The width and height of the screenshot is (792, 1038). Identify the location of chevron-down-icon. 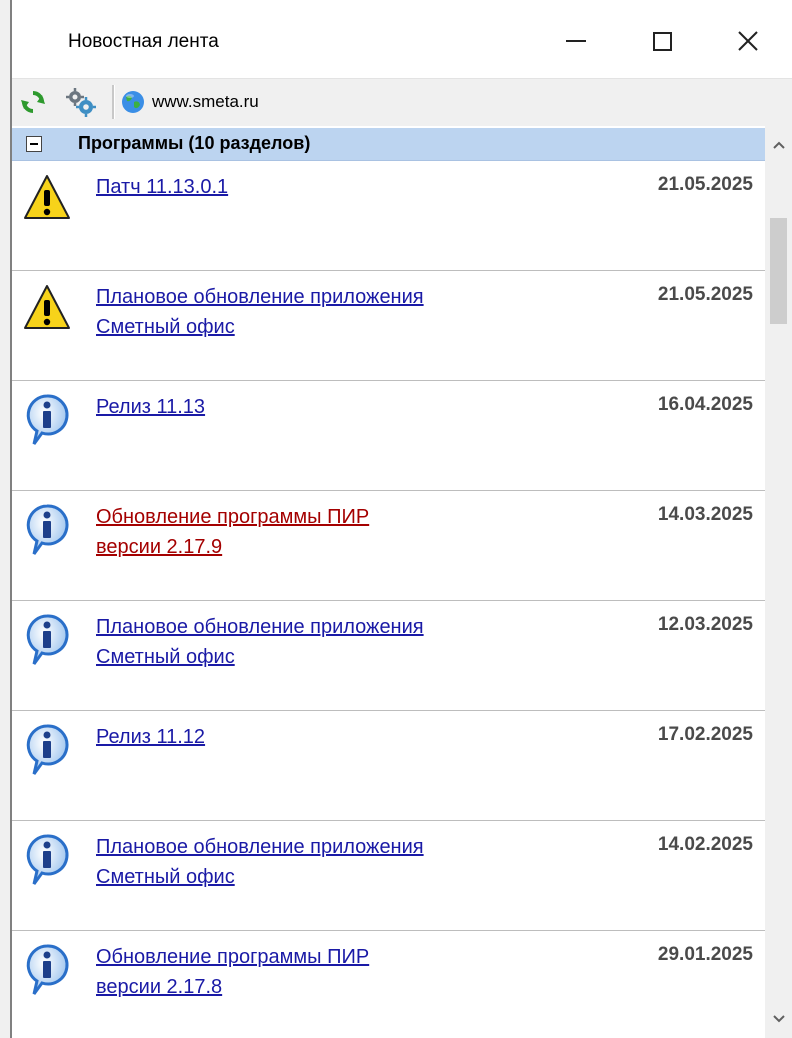
(778, 1019).